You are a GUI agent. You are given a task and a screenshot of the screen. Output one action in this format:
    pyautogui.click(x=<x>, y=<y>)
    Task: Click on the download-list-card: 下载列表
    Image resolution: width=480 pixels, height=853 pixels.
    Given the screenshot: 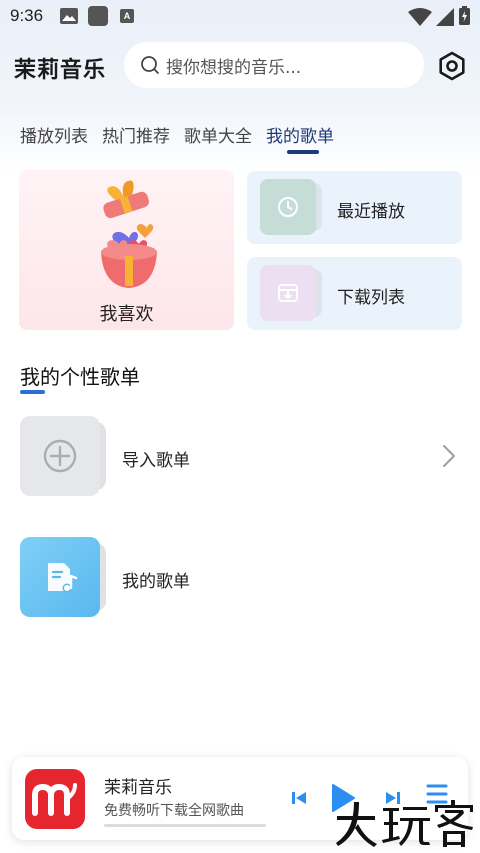 What is the action you would take?
    pyautogui.click(x=354, y=293)
    